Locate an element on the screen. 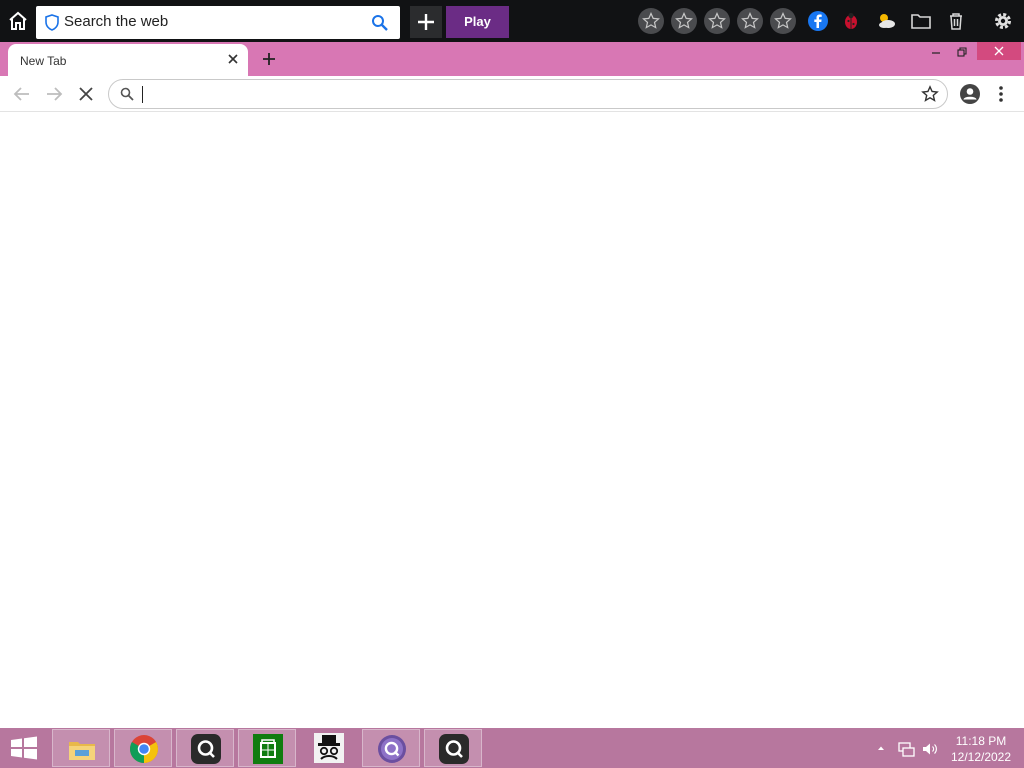 The width and height of the screenshot is (1024, 768). tab-new-tab: New Tab is located at coordinates (128, 60).